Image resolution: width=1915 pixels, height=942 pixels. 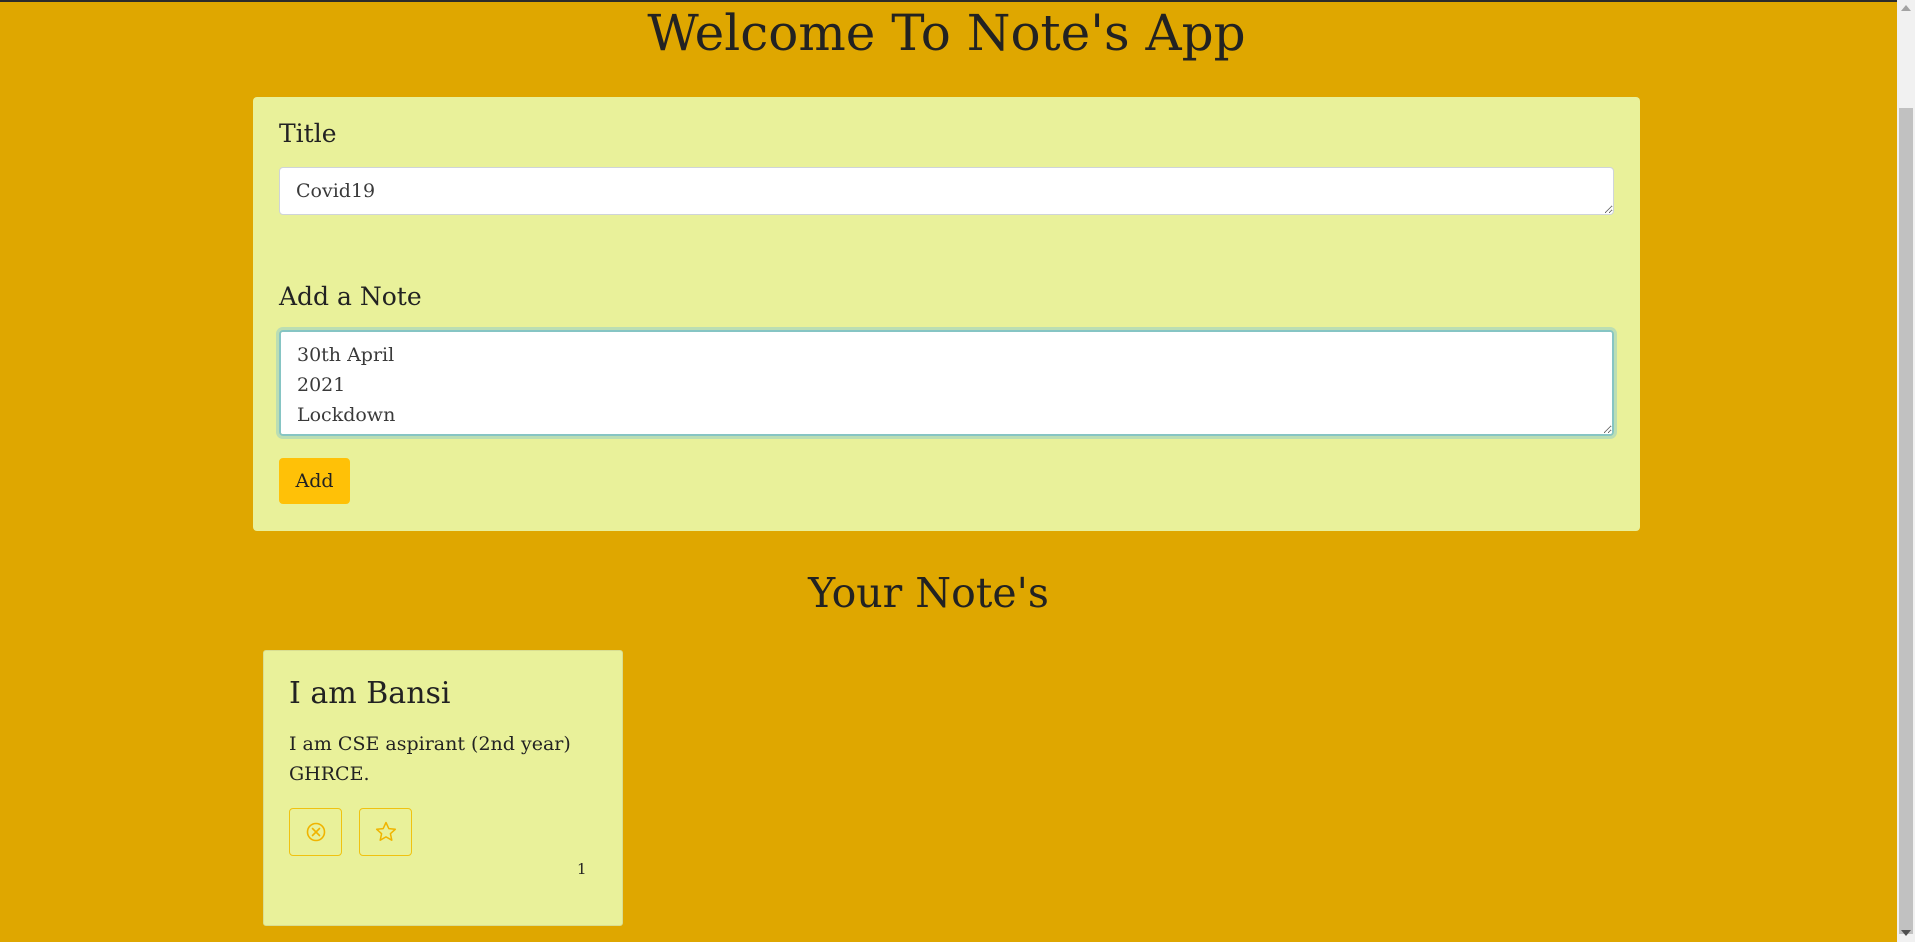 What do you see at coordinates (314, 481) in the screenshot?
I see `add-button: Add` at bounding box center [314, 481].